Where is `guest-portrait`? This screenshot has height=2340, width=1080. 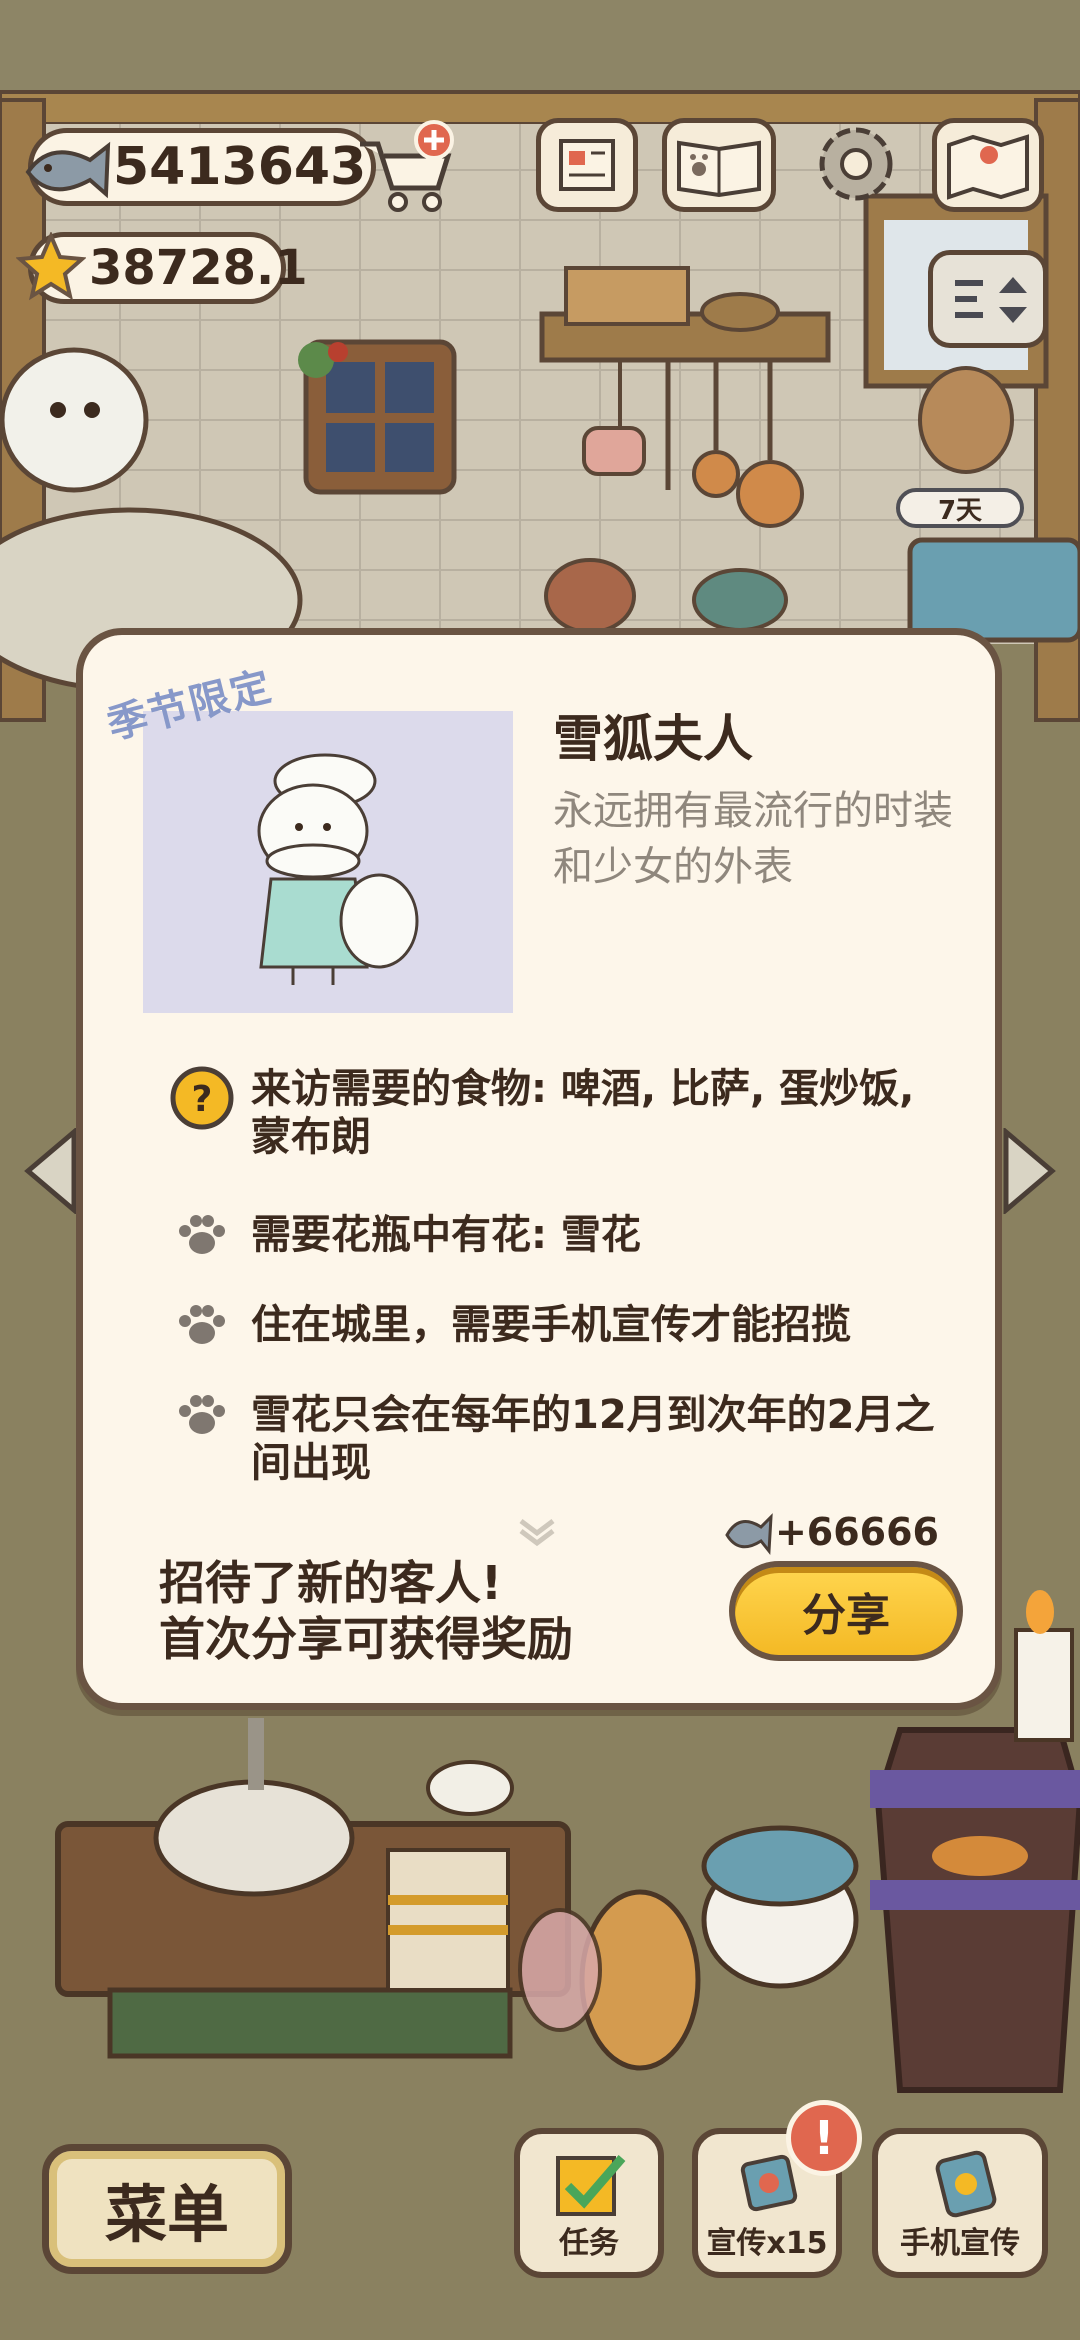 guest-portrait is located at coordinates (328, 862).